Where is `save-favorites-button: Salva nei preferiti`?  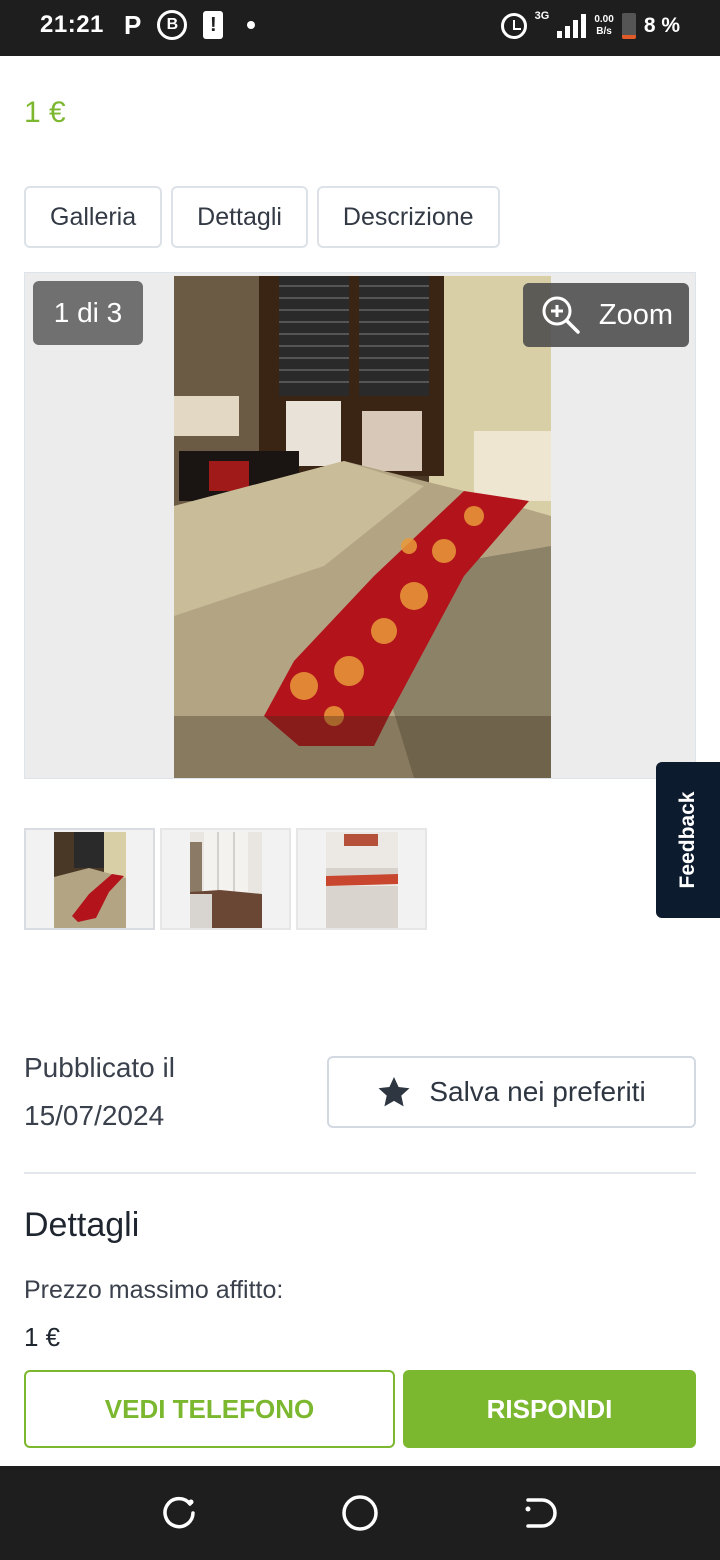 save-favorites-button: Salva nei preferiti is located at coordinates (511, 1092).